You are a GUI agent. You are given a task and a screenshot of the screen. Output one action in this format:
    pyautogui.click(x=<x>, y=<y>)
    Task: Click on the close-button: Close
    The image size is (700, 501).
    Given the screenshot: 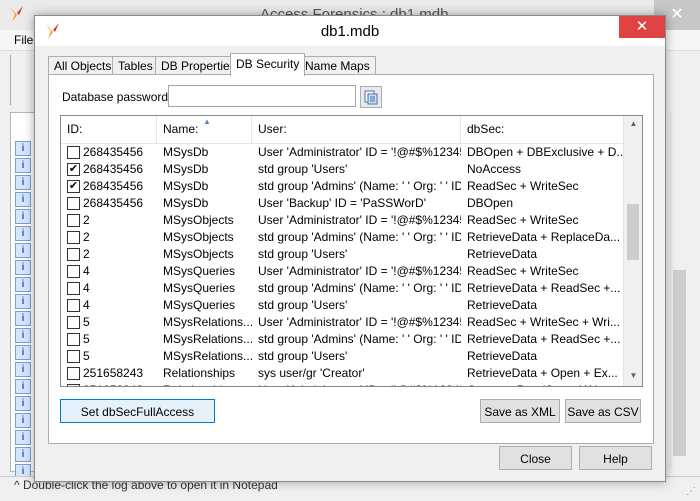 What is the action you would take?
    pyautogui.click(x=535, y=458)
    